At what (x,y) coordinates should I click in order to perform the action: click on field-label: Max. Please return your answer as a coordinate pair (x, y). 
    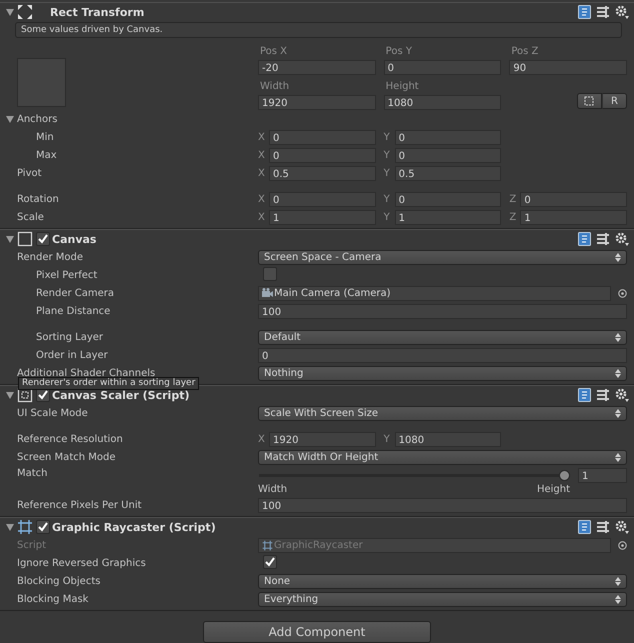
    Looking at the image, I should click on (46, 155).